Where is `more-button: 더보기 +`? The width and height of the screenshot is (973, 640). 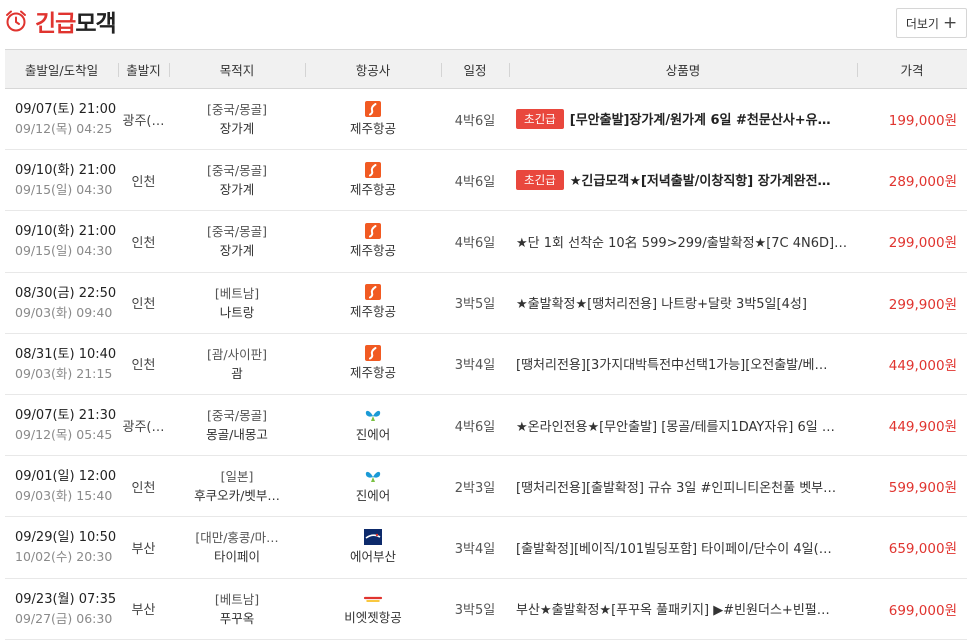
more-button: 더보기 + is located at coordinates (931, 23).